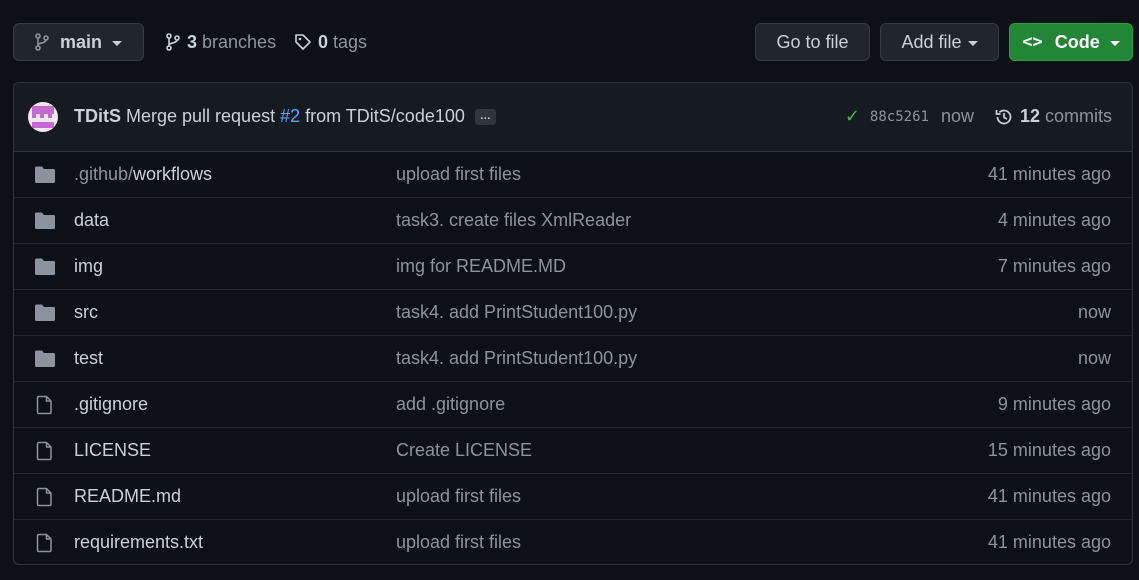  Describe the element at coordinates (350, 41) in the screenshot. I see `tags-label: tags` at that location.